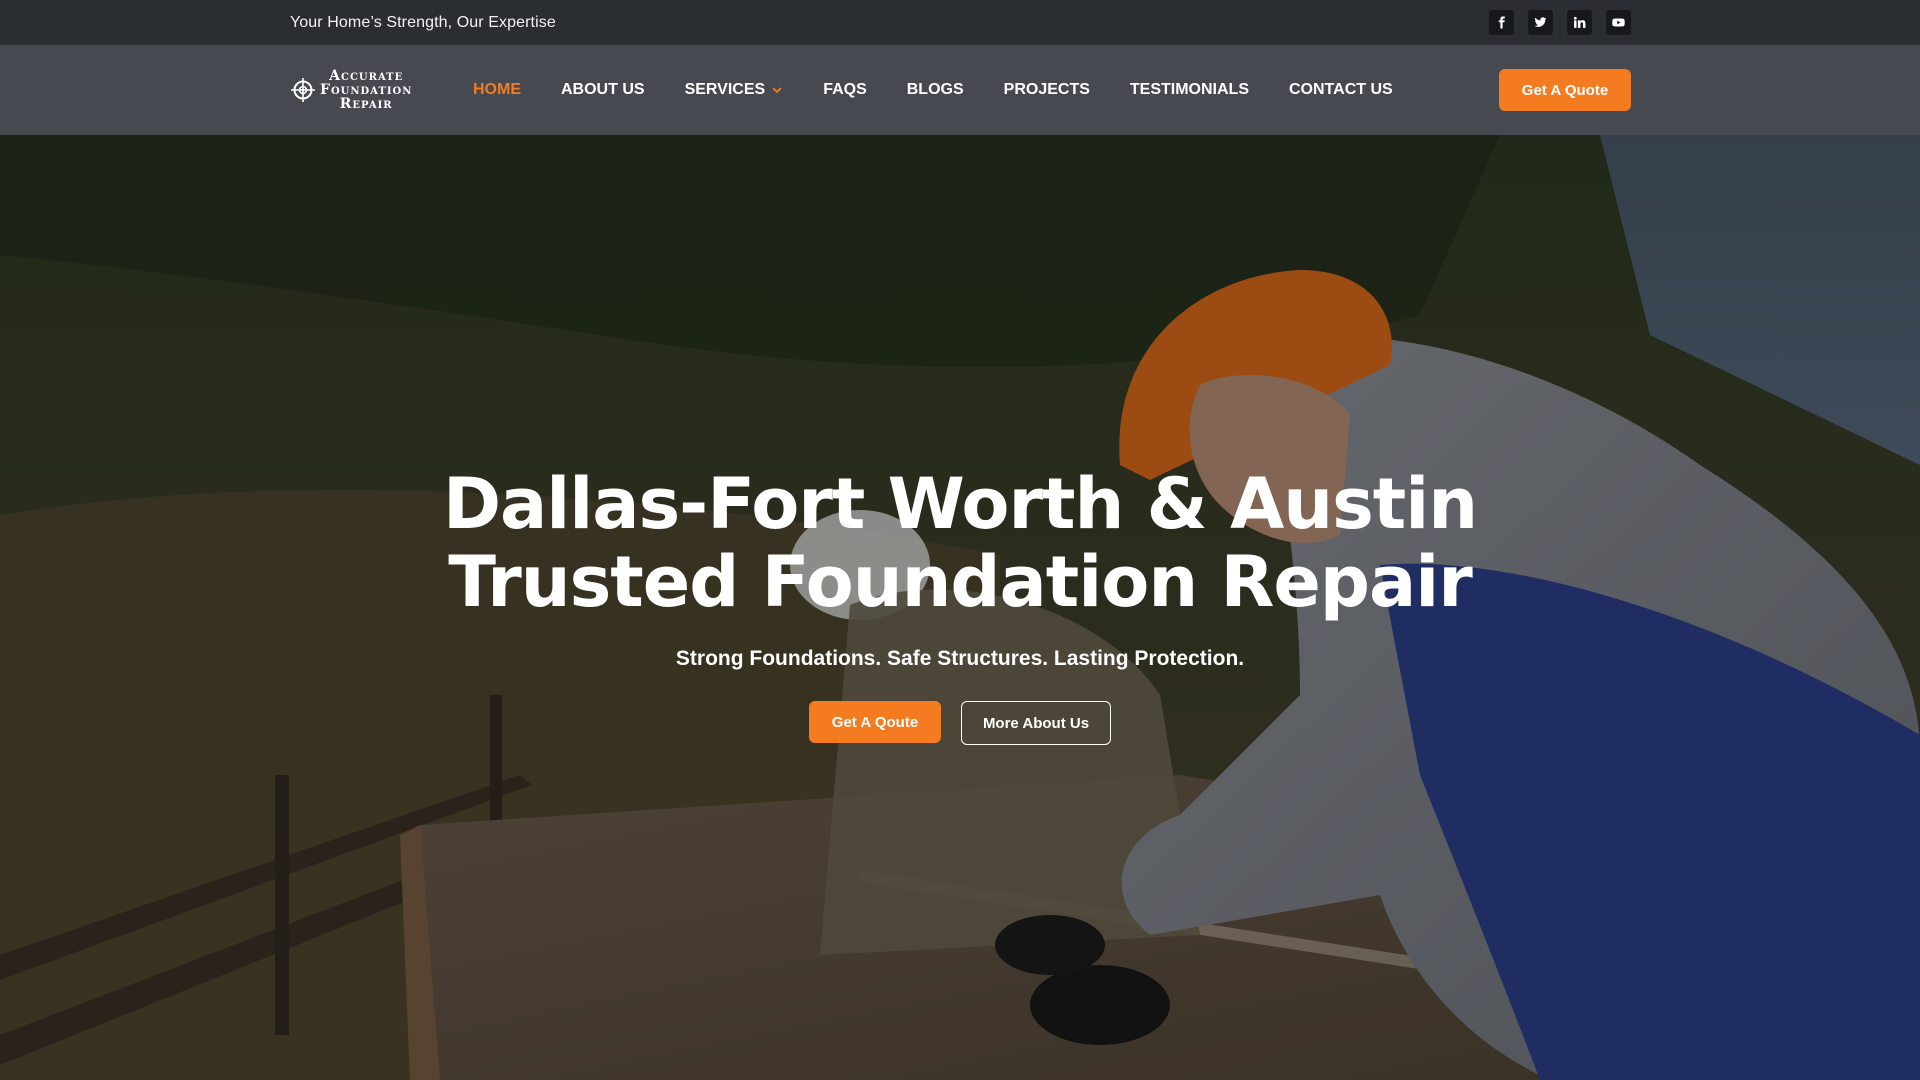 This screenshot has height=1080, width=1920. I want to click on logo-line-1: Accurate, so click(366, 76).